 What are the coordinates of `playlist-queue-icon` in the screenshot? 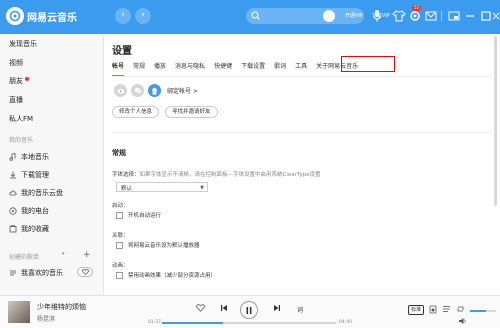 It's located at (446, 309).